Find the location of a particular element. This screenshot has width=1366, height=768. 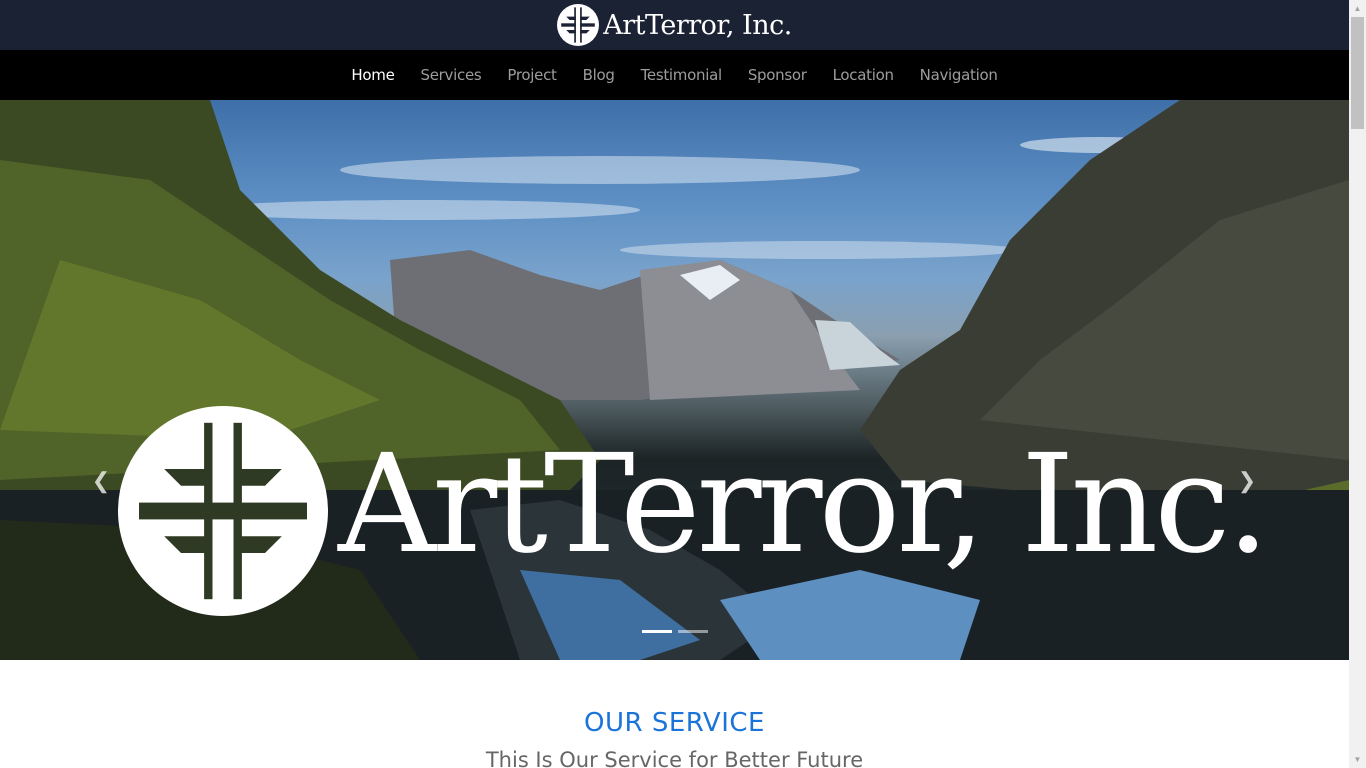

hero-logo-icon is located at coordinates (223, 511).